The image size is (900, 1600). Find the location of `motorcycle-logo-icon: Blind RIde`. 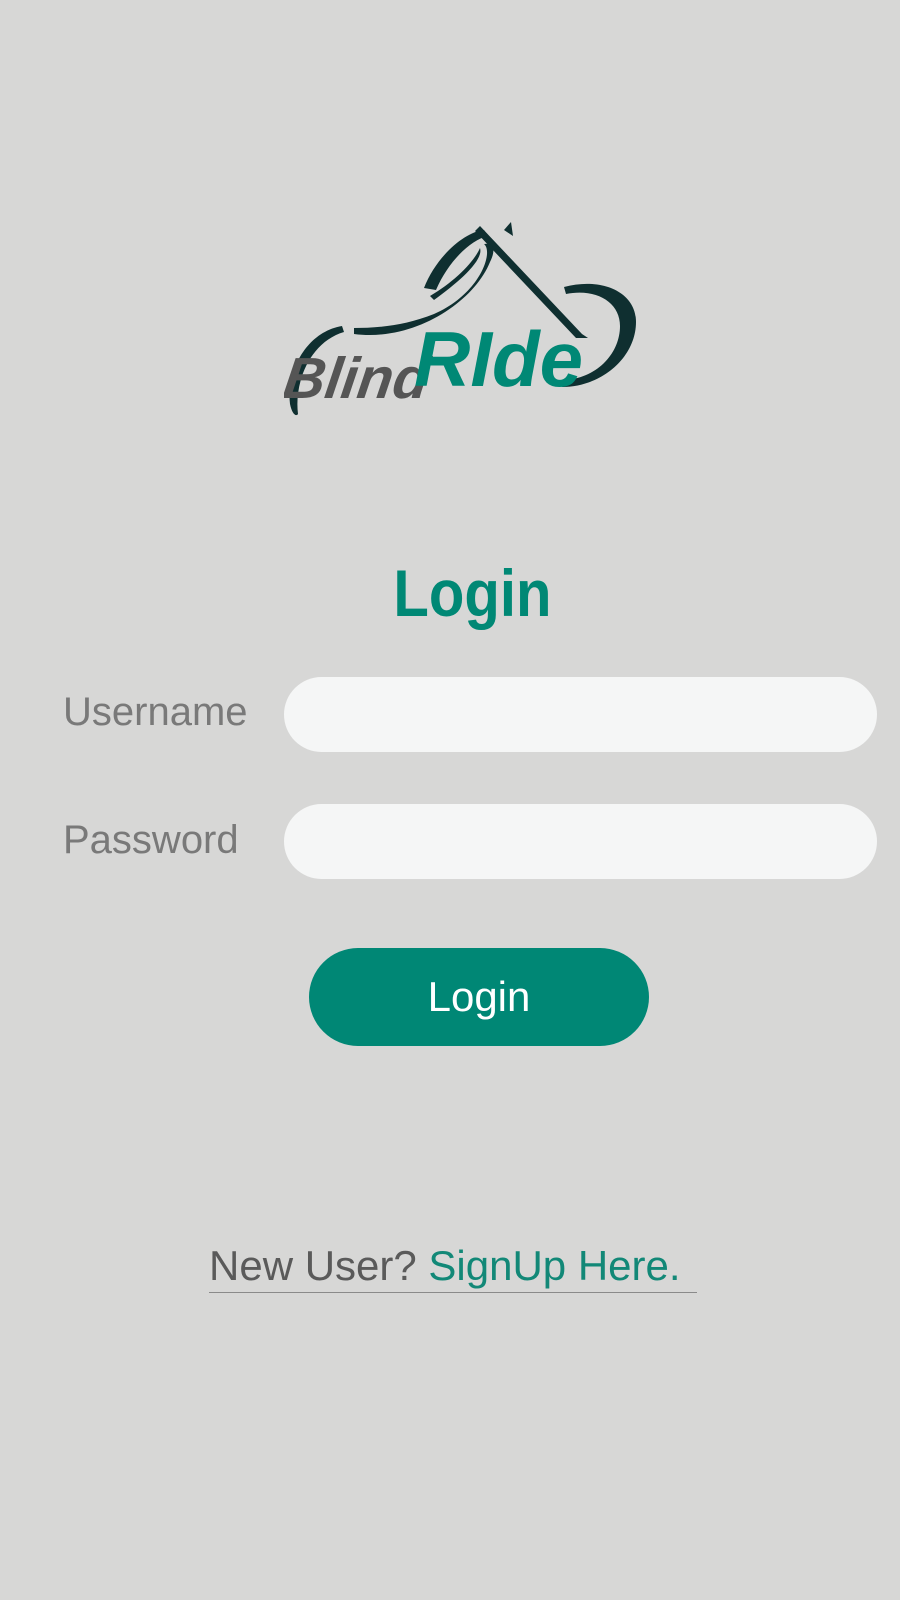

motorcycle-logo-icon: Blind RIde is located at coordinates (460, 319).